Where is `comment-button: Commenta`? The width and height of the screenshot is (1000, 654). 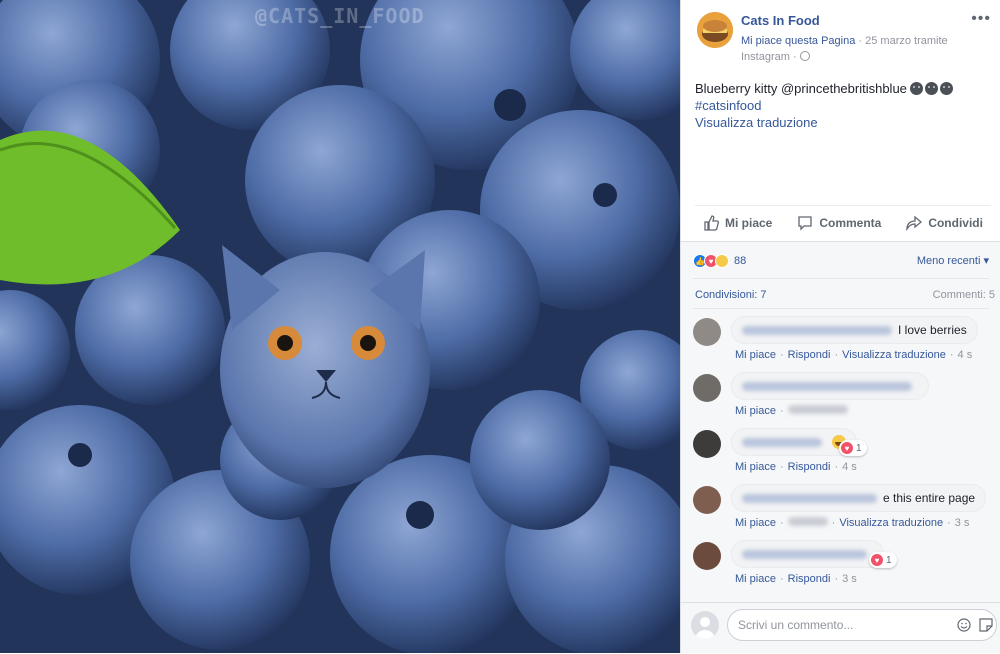
comment-button: Commenta is located at coordinates (839, 223).